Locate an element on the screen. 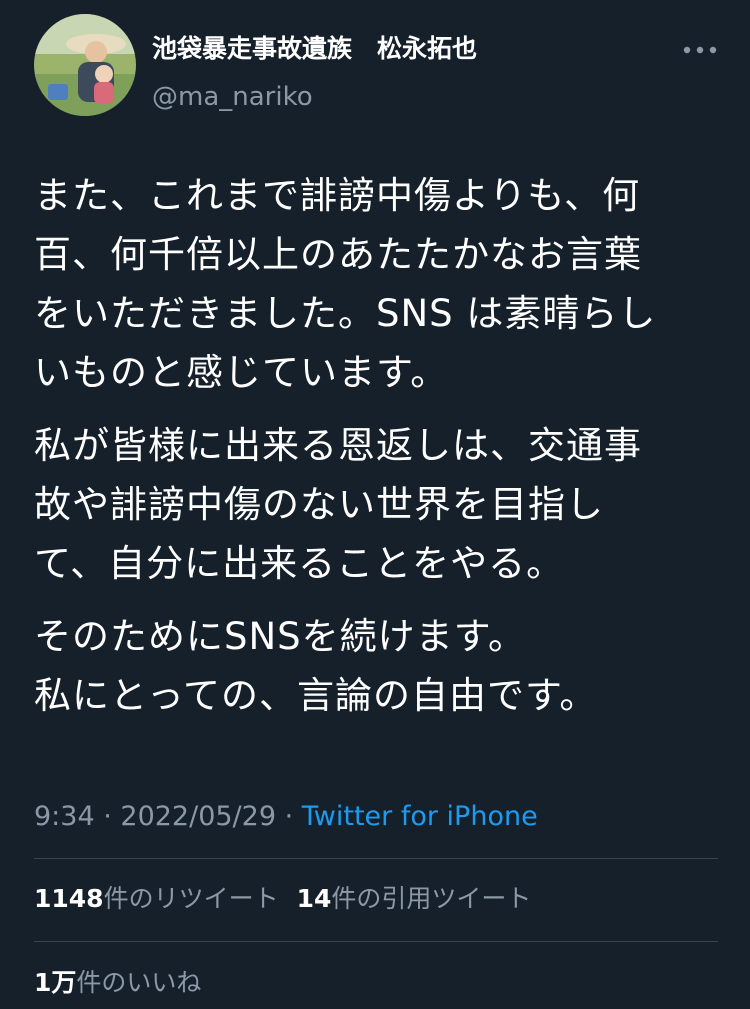  user-handle: @ma_nariko is located at coordinates (232, 97).